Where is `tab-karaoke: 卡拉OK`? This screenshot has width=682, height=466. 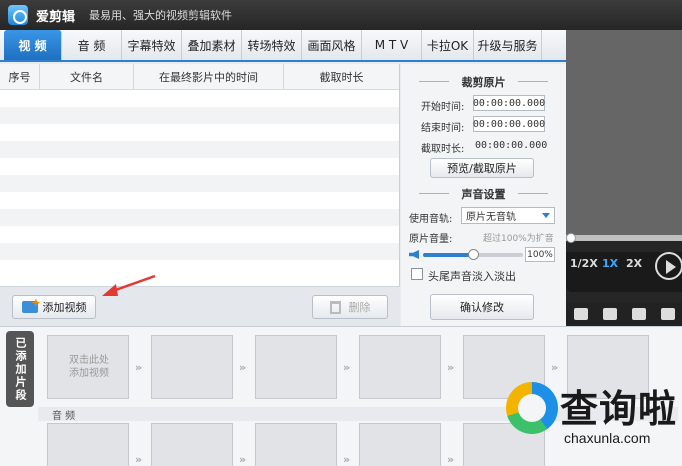
tab-karaoke: 卡拉OK is located at coordinates (448, 45).